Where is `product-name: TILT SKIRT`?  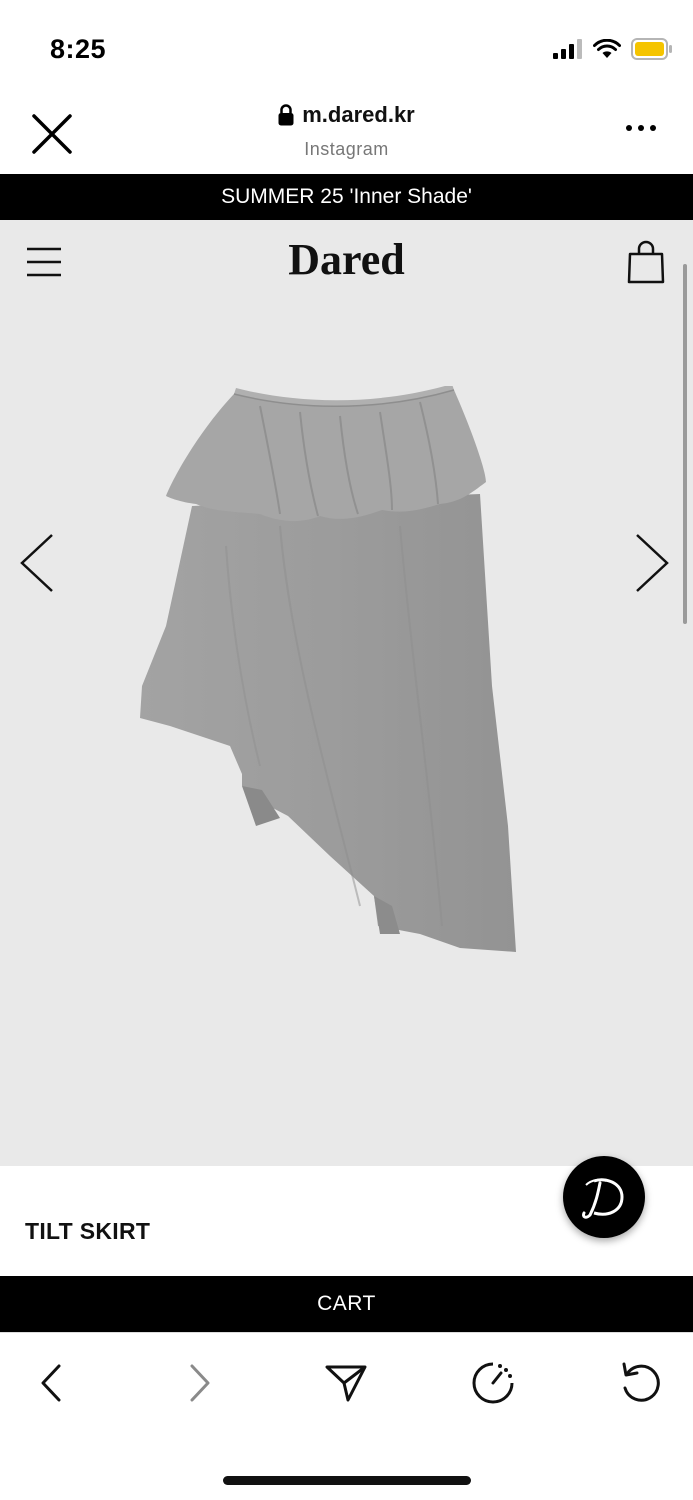
product-name: TILT SKIRT is located at coordinates (88, 1231).